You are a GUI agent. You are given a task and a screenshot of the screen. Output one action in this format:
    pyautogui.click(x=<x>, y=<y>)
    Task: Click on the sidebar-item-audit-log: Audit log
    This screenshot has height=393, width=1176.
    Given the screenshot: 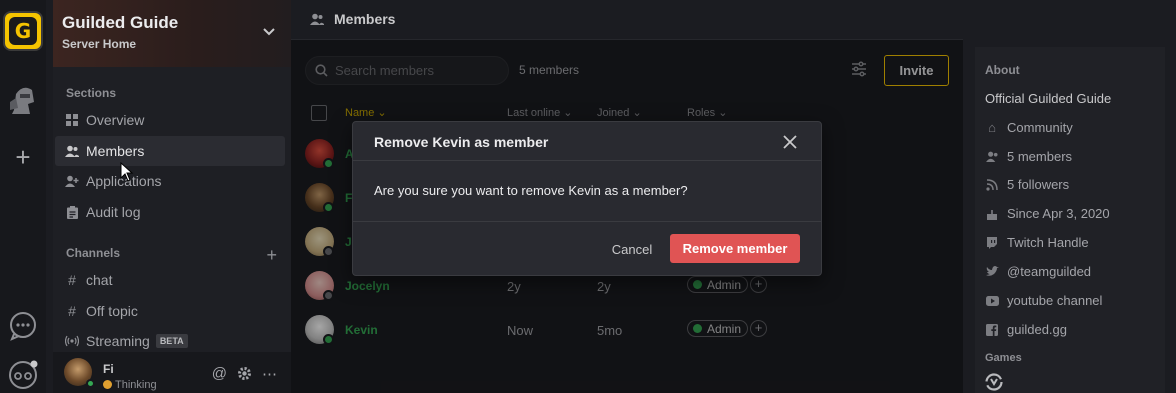 What is the action you would take?
    pyautogui.click(x=170, y=212)
    